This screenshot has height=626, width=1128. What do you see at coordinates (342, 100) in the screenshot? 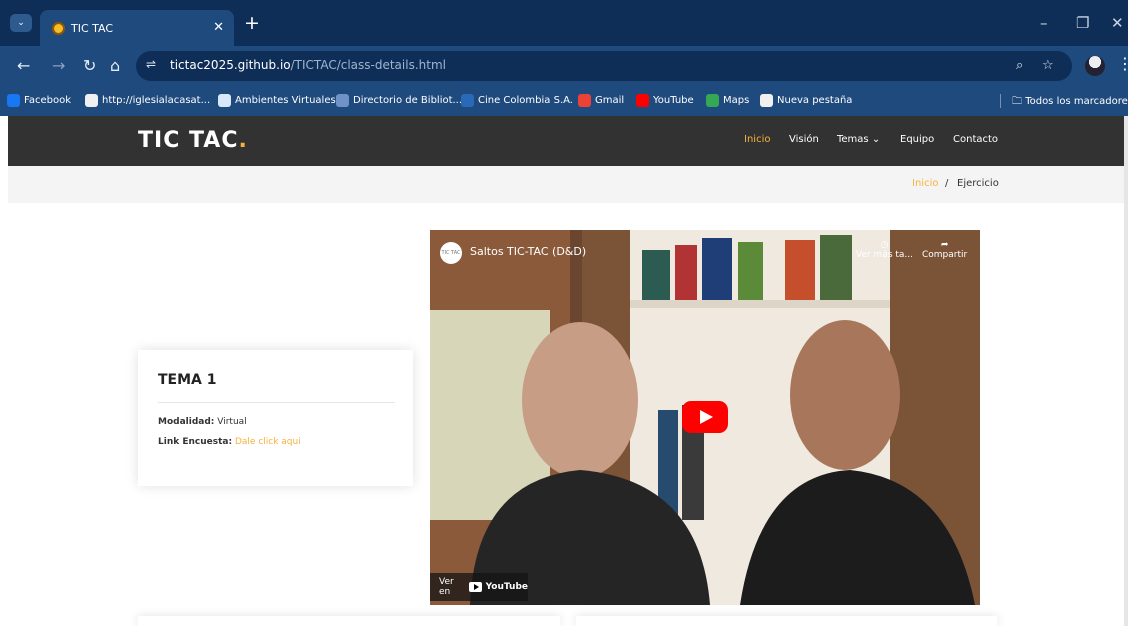
I see `directorio-icon` at bounding box center [342, 100].